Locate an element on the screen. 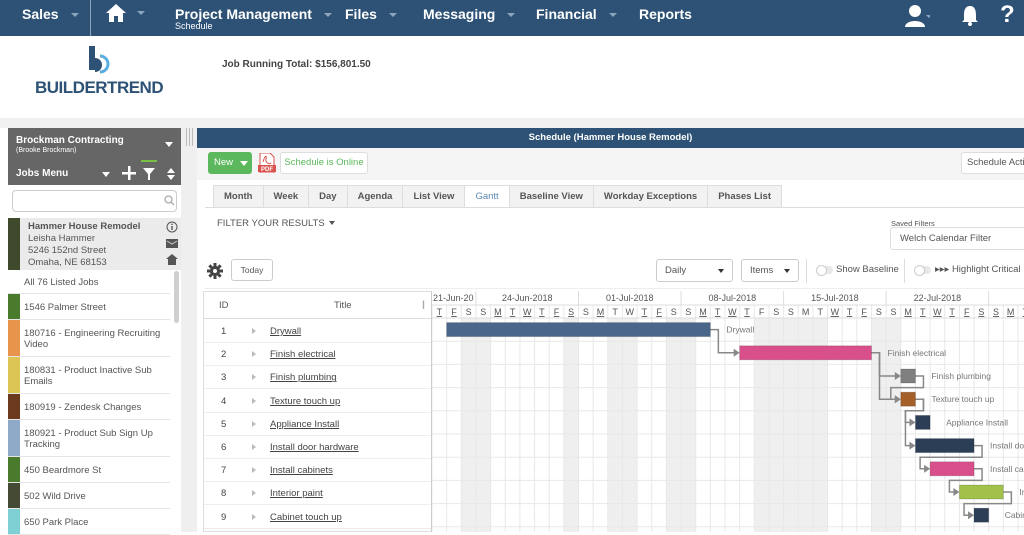 The image size is (1024, 535). group-select: Items is located at coordinates (770, 270).